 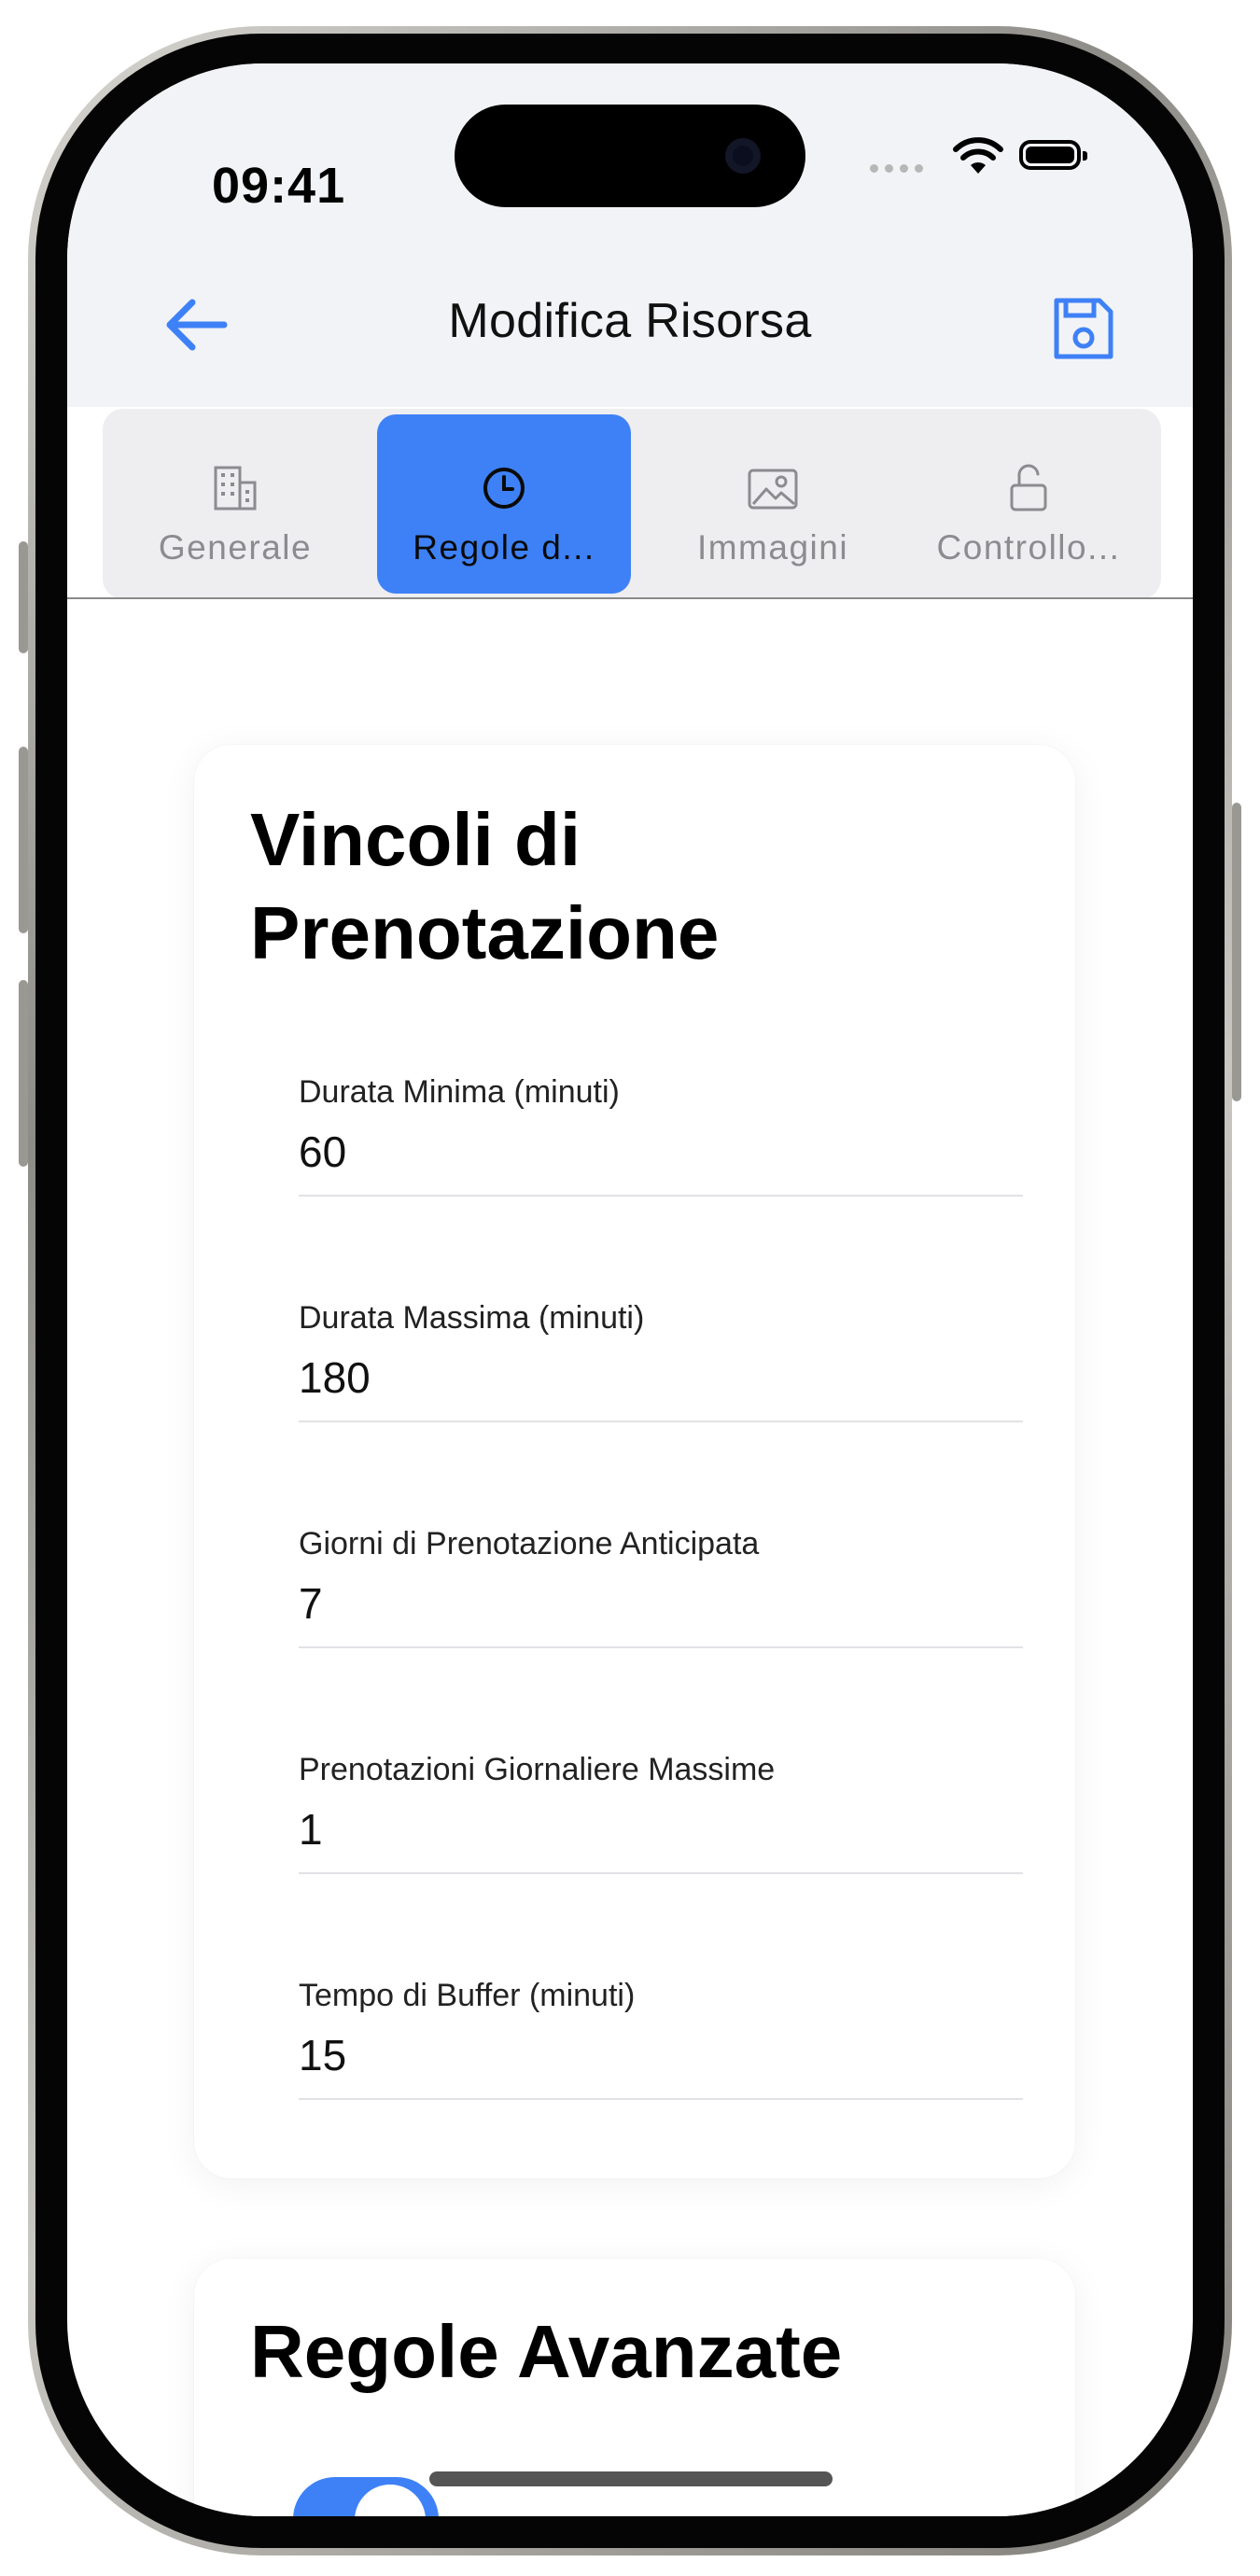 I want to click on advance-booking-days-field: Giorni di Prenotazione Anticipata 7, so click(x=661, y=1586).